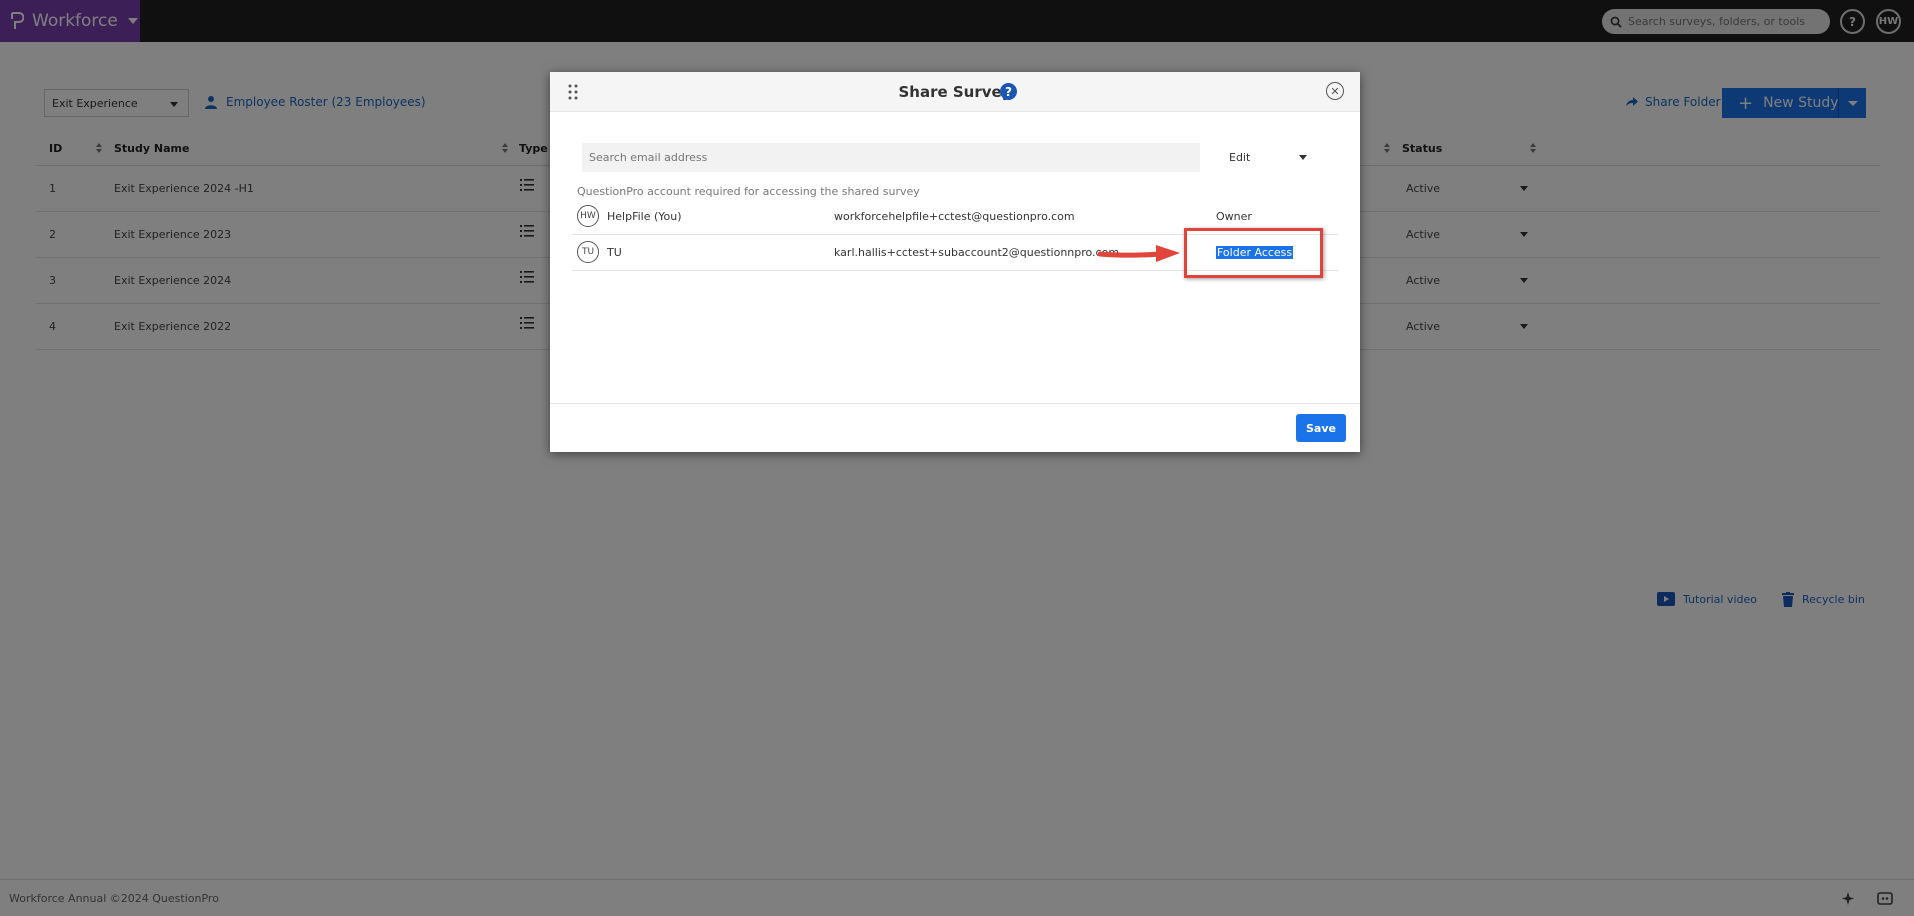 The width and height of the screenshot is (1914, 916). I want to click on email-search-input, so click(891, 157).